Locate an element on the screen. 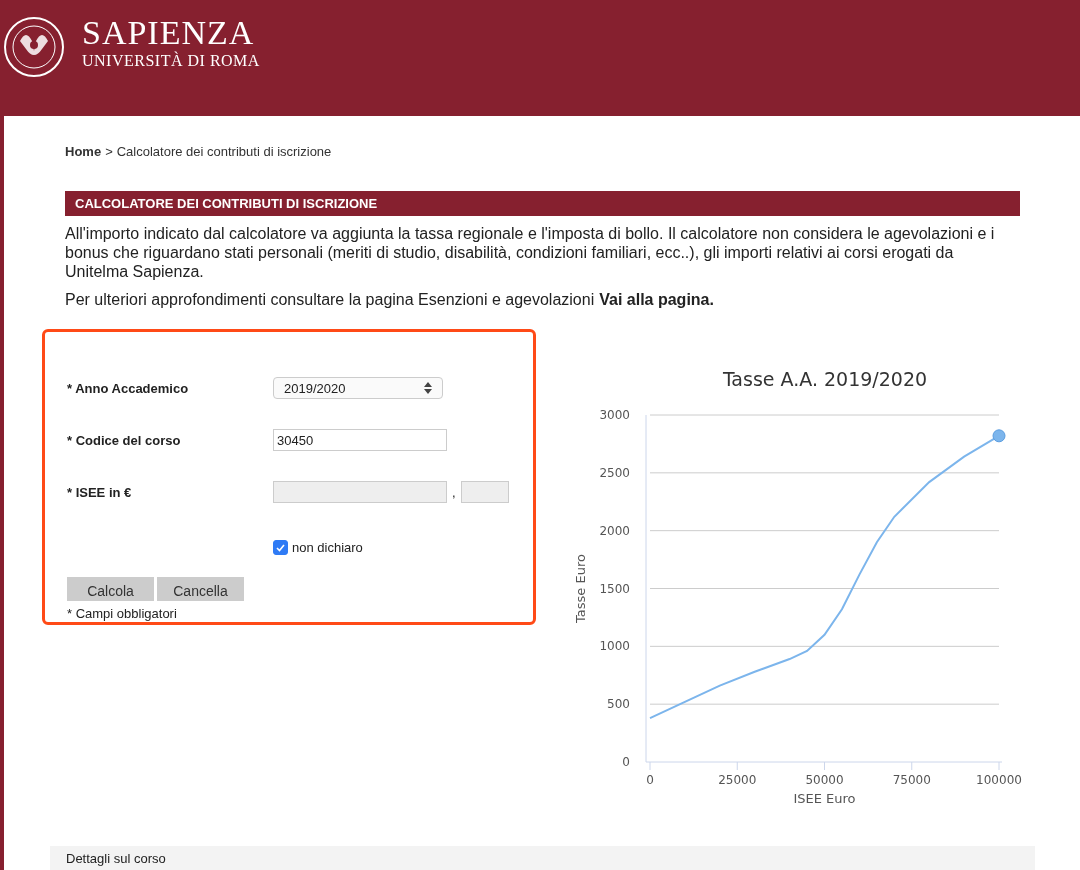 Image resolution: width=1080 pixels, height=870 pixels. x-axis-title: ISEE Euro is located at coordinates (824, 798).